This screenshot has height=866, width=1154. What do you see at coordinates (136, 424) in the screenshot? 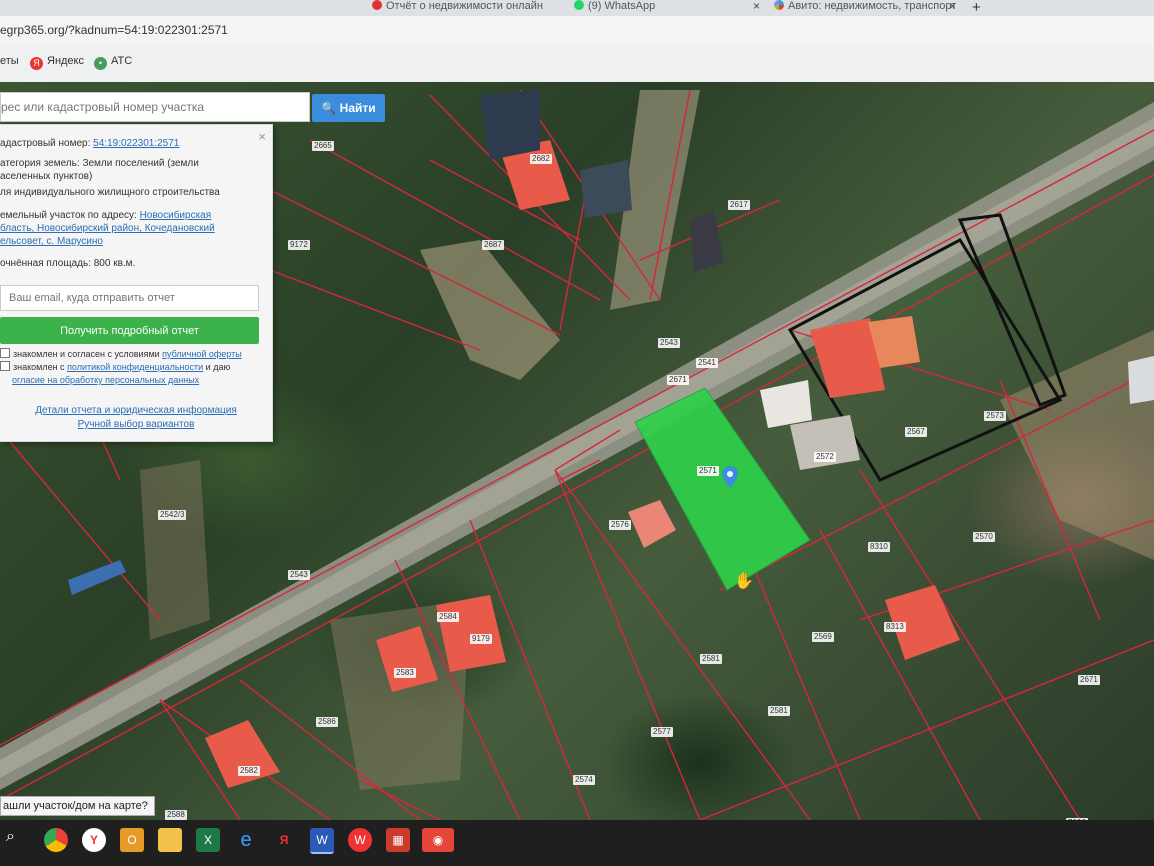
I see `manual-select-link: Ручной выбор вариантов` at bounding box center [136, 424].